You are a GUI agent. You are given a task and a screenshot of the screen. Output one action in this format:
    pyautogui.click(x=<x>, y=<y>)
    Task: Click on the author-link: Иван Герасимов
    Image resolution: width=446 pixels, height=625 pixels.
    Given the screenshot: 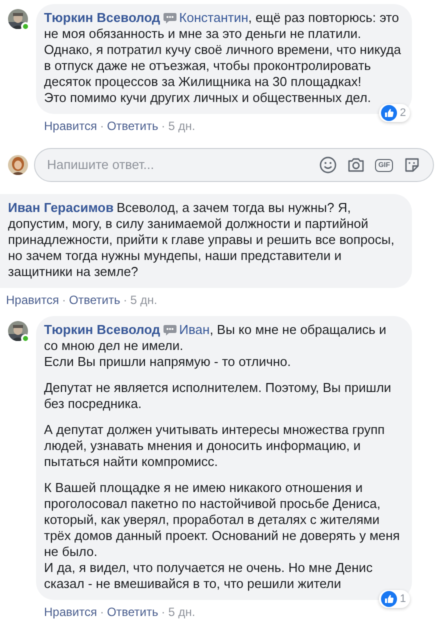 What is the action you would take?
    pyautogui.click(x=61, y=207)
    